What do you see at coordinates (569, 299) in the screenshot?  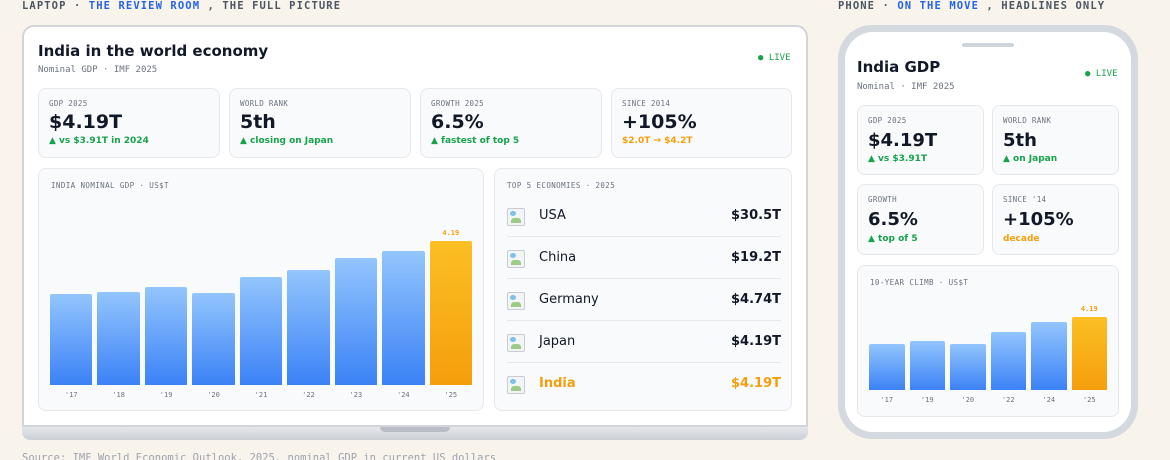 I see `economy-name: Germany` at bounding box center [569, 299].